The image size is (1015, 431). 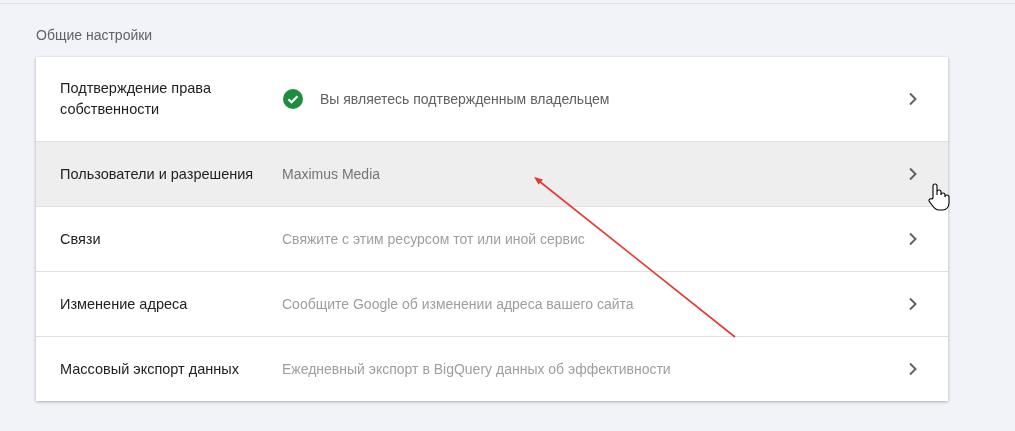 What do you see at coordinates (492, 173) in the screenshot?
I see `settings-row: Пользователи и разрешения Maximus Media` at bounding box center [492, 173].